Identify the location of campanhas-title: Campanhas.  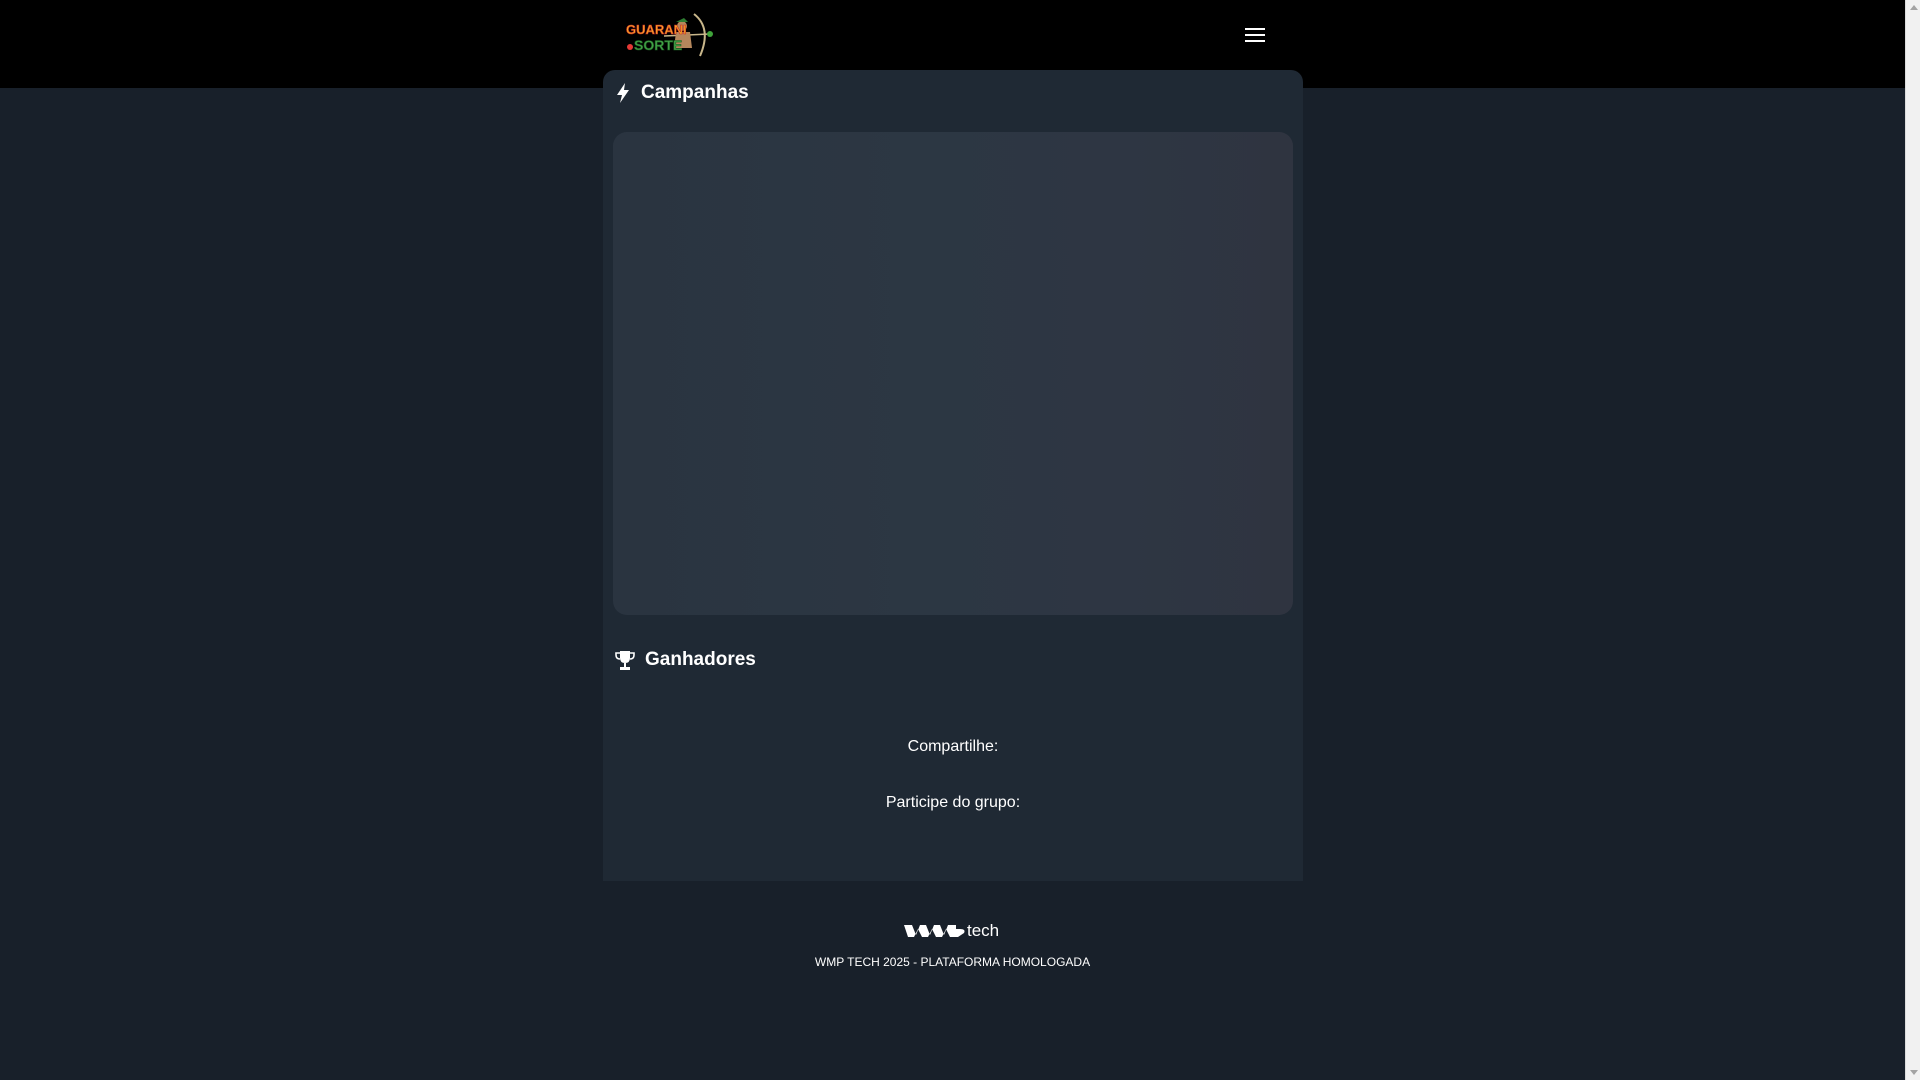
(695, 92).